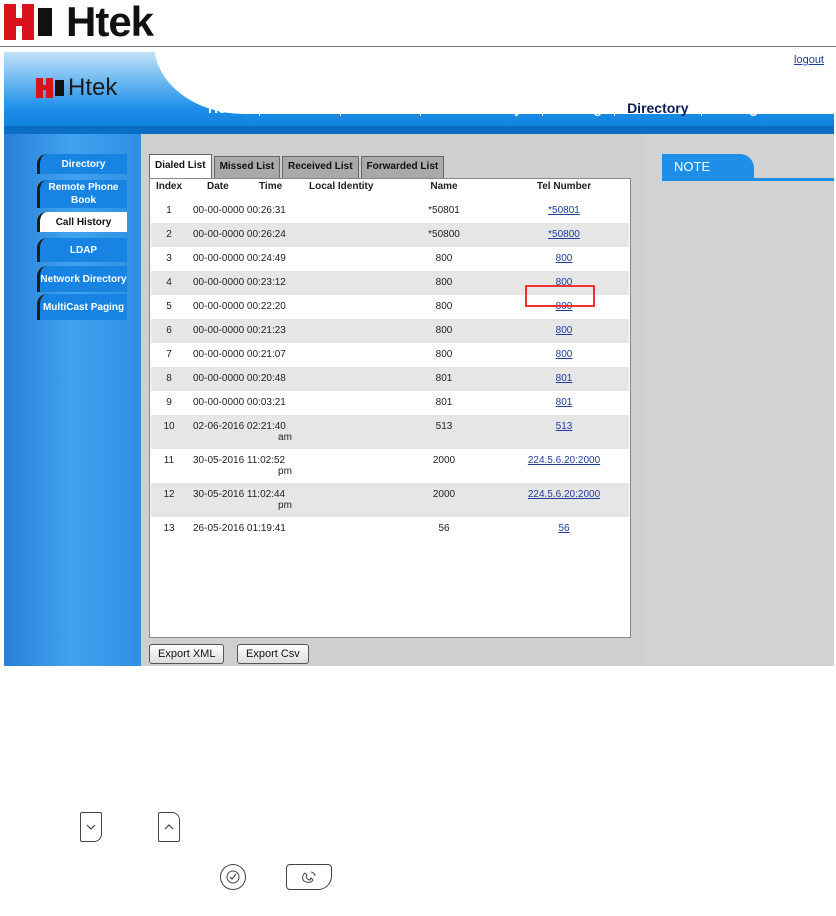 The width and height of the screenshot is (836, 916). Describe the element at coordinates (300, 108) in the screenshot. I see `nav-account: Account` at that location.